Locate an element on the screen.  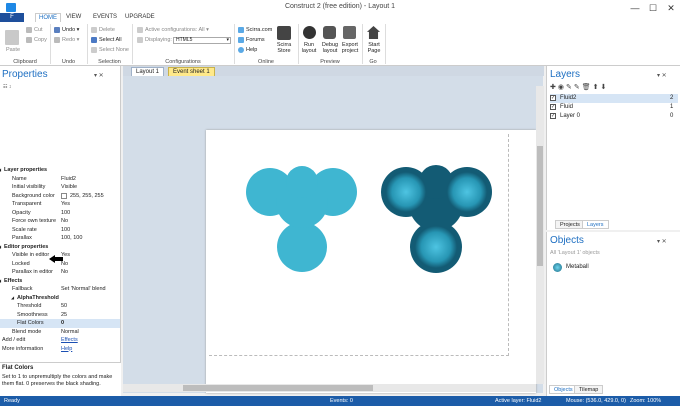
scirra-com-link: Scirra.com is located at coordinates (255, 30).